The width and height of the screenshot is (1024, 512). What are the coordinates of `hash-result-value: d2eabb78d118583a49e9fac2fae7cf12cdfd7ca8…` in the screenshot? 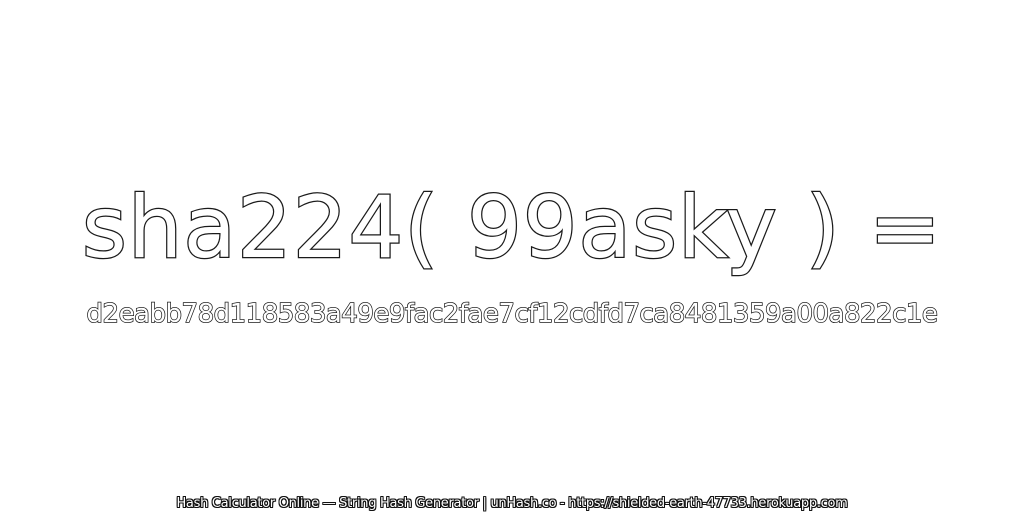 It's located at (512, 314).